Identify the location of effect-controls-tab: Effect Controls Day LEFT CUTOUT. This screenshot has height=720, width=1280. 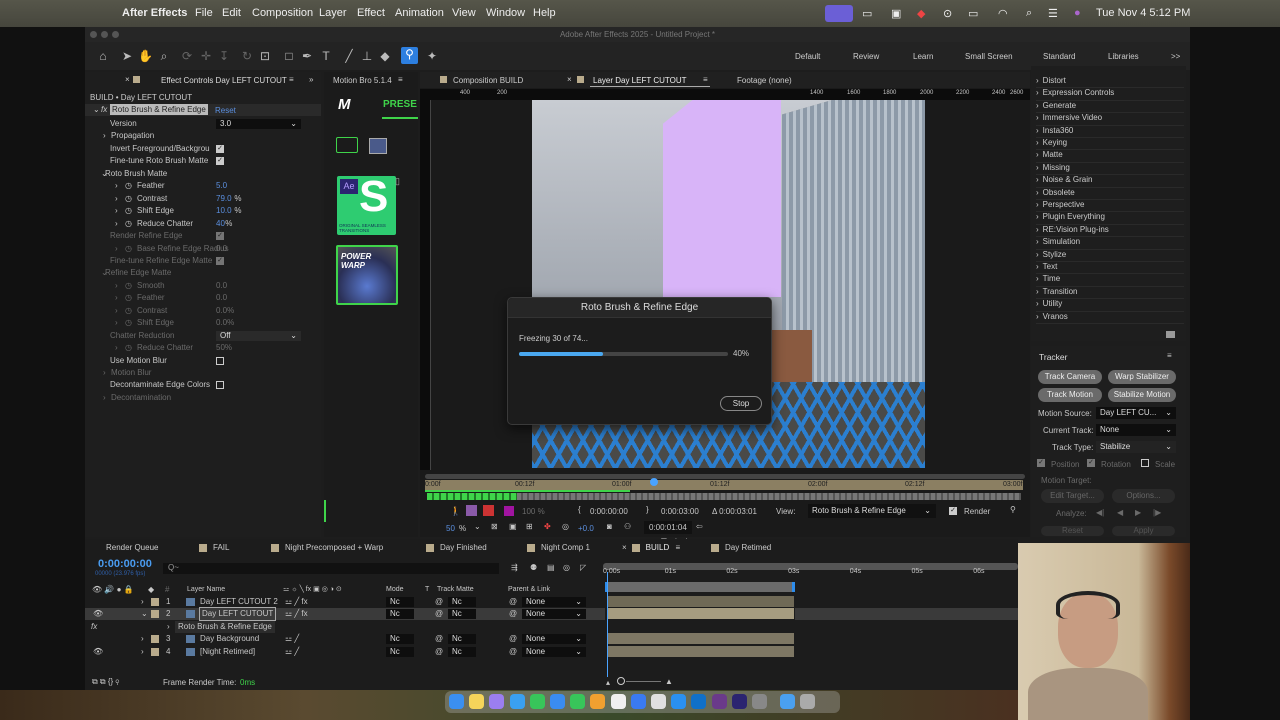
(224, 80).